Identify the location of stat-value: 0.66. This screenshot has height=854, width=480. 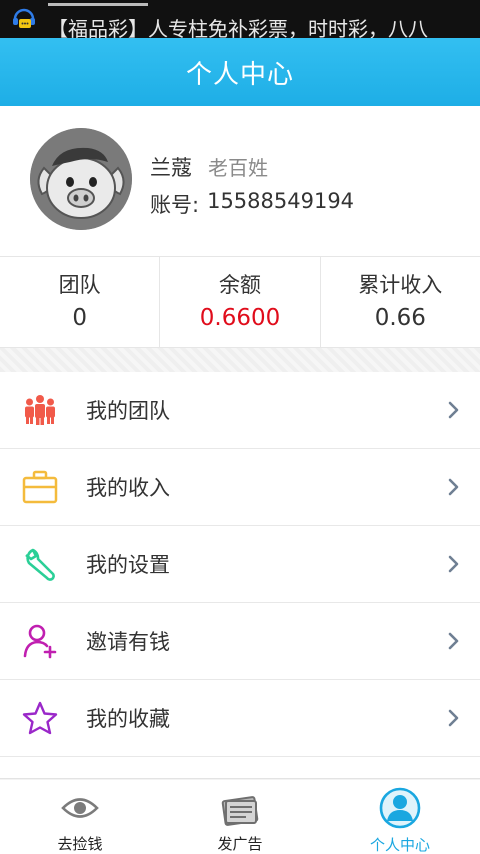
(400, 318).